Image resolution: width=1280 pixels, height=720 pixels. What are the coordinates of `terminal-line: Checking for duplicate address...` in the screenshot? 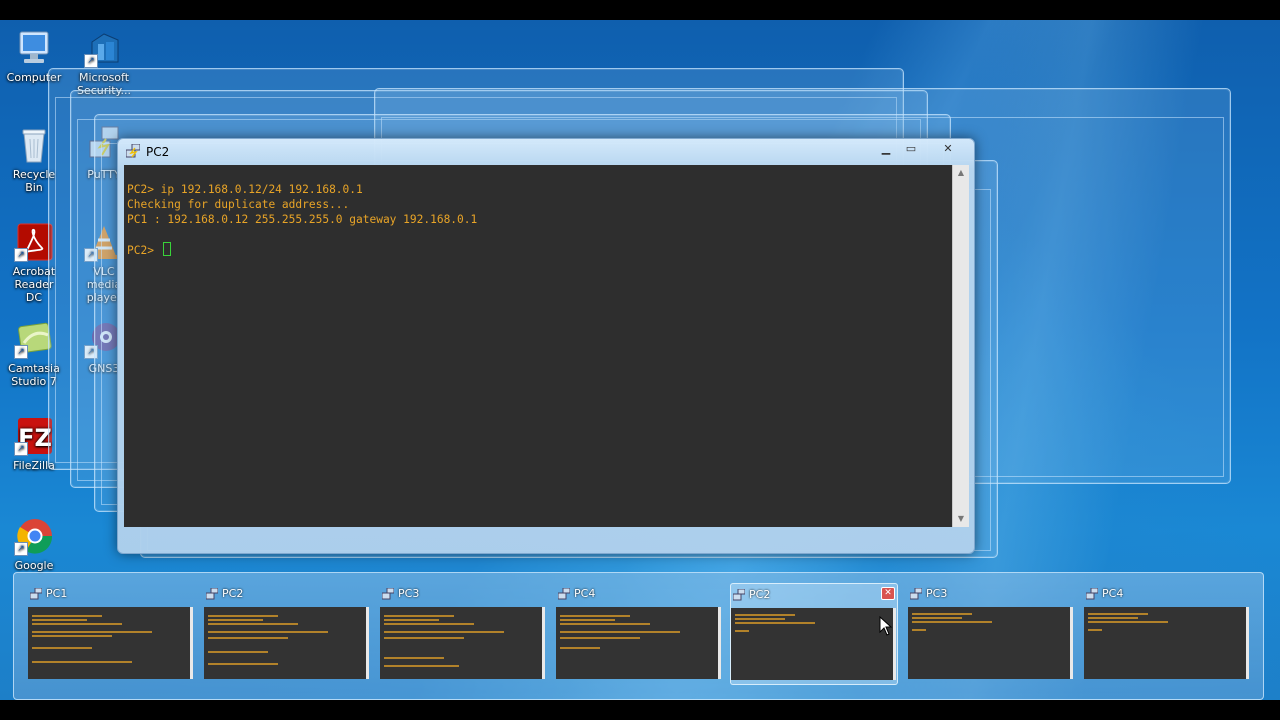 It's located at (238, 204).